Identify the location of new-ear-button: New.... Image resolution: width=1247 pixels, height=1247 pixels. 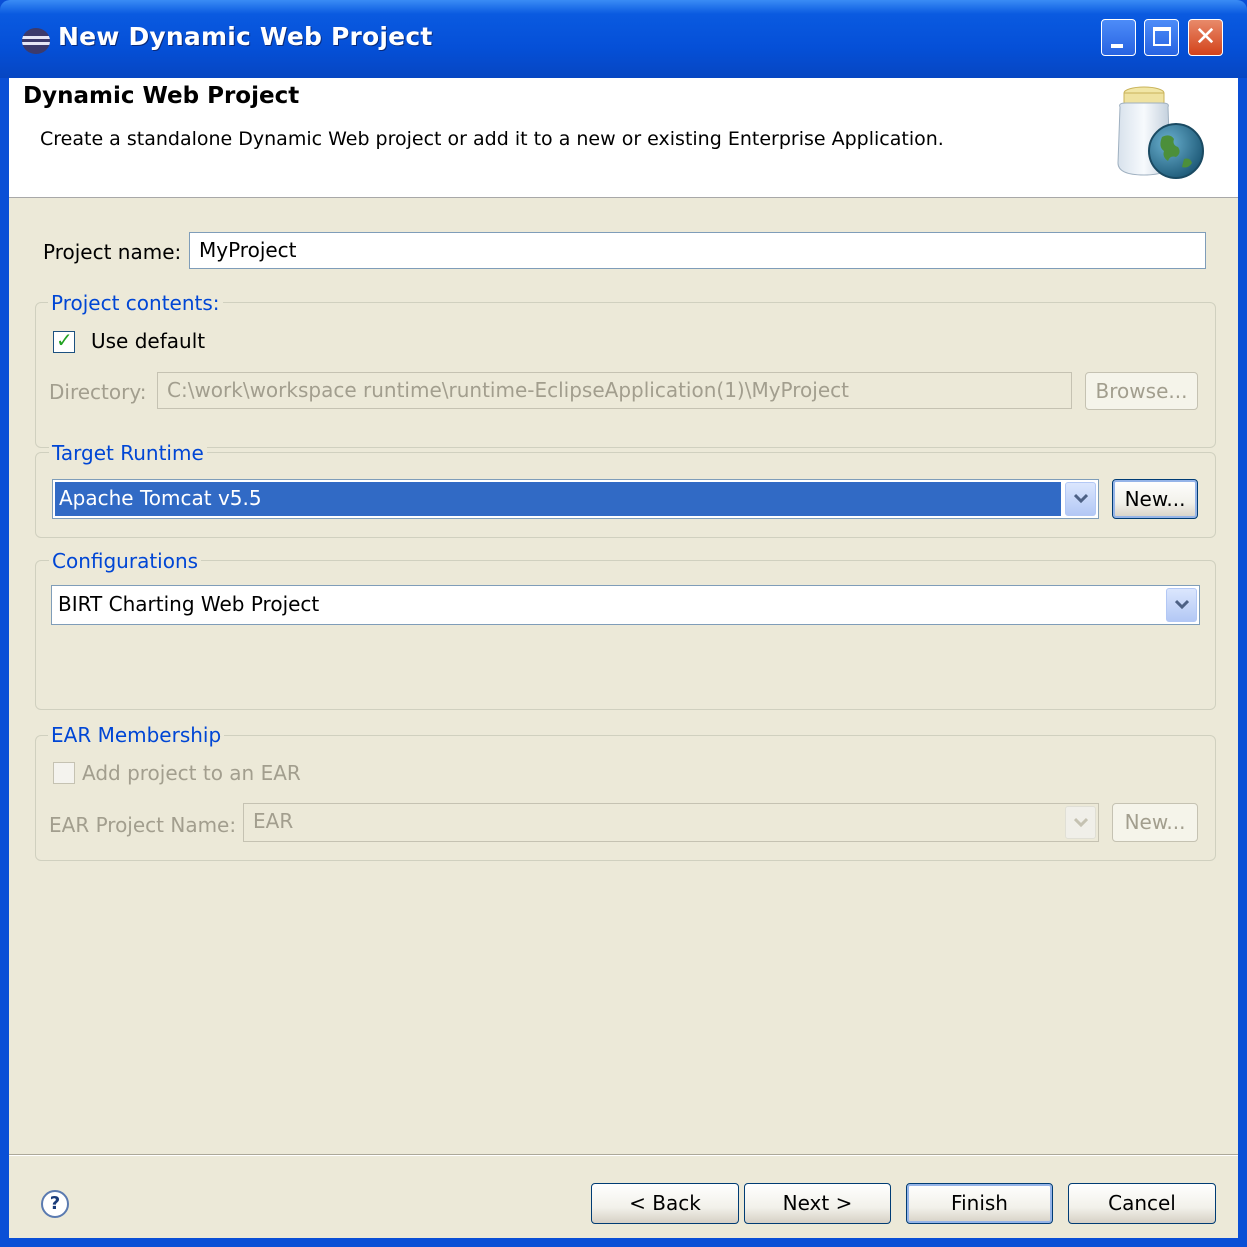
(1155, 822).